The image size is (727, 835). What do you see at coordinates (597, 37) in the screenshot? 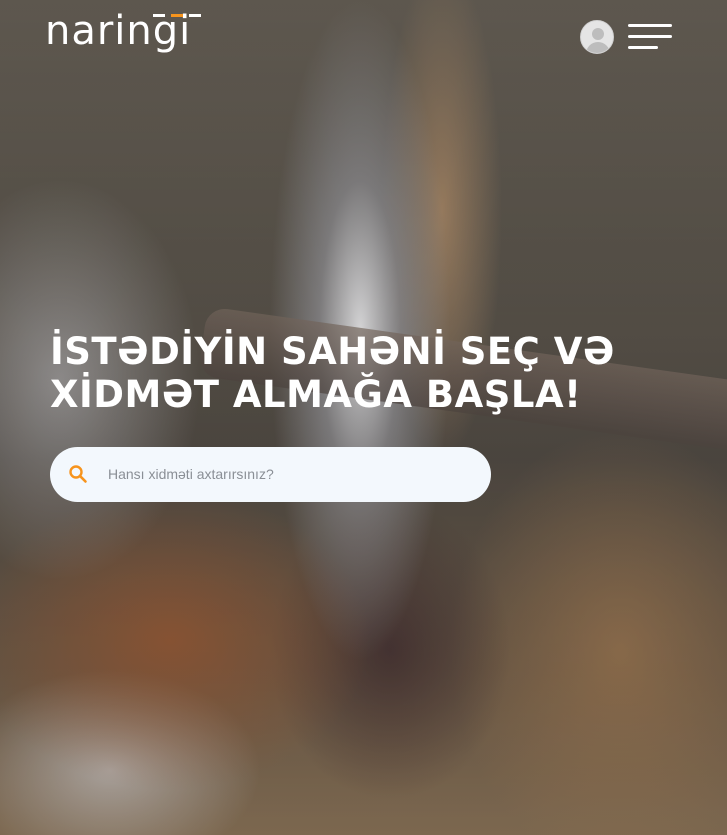
I see `user-avatar-icon` at bounding box center [597, 37].